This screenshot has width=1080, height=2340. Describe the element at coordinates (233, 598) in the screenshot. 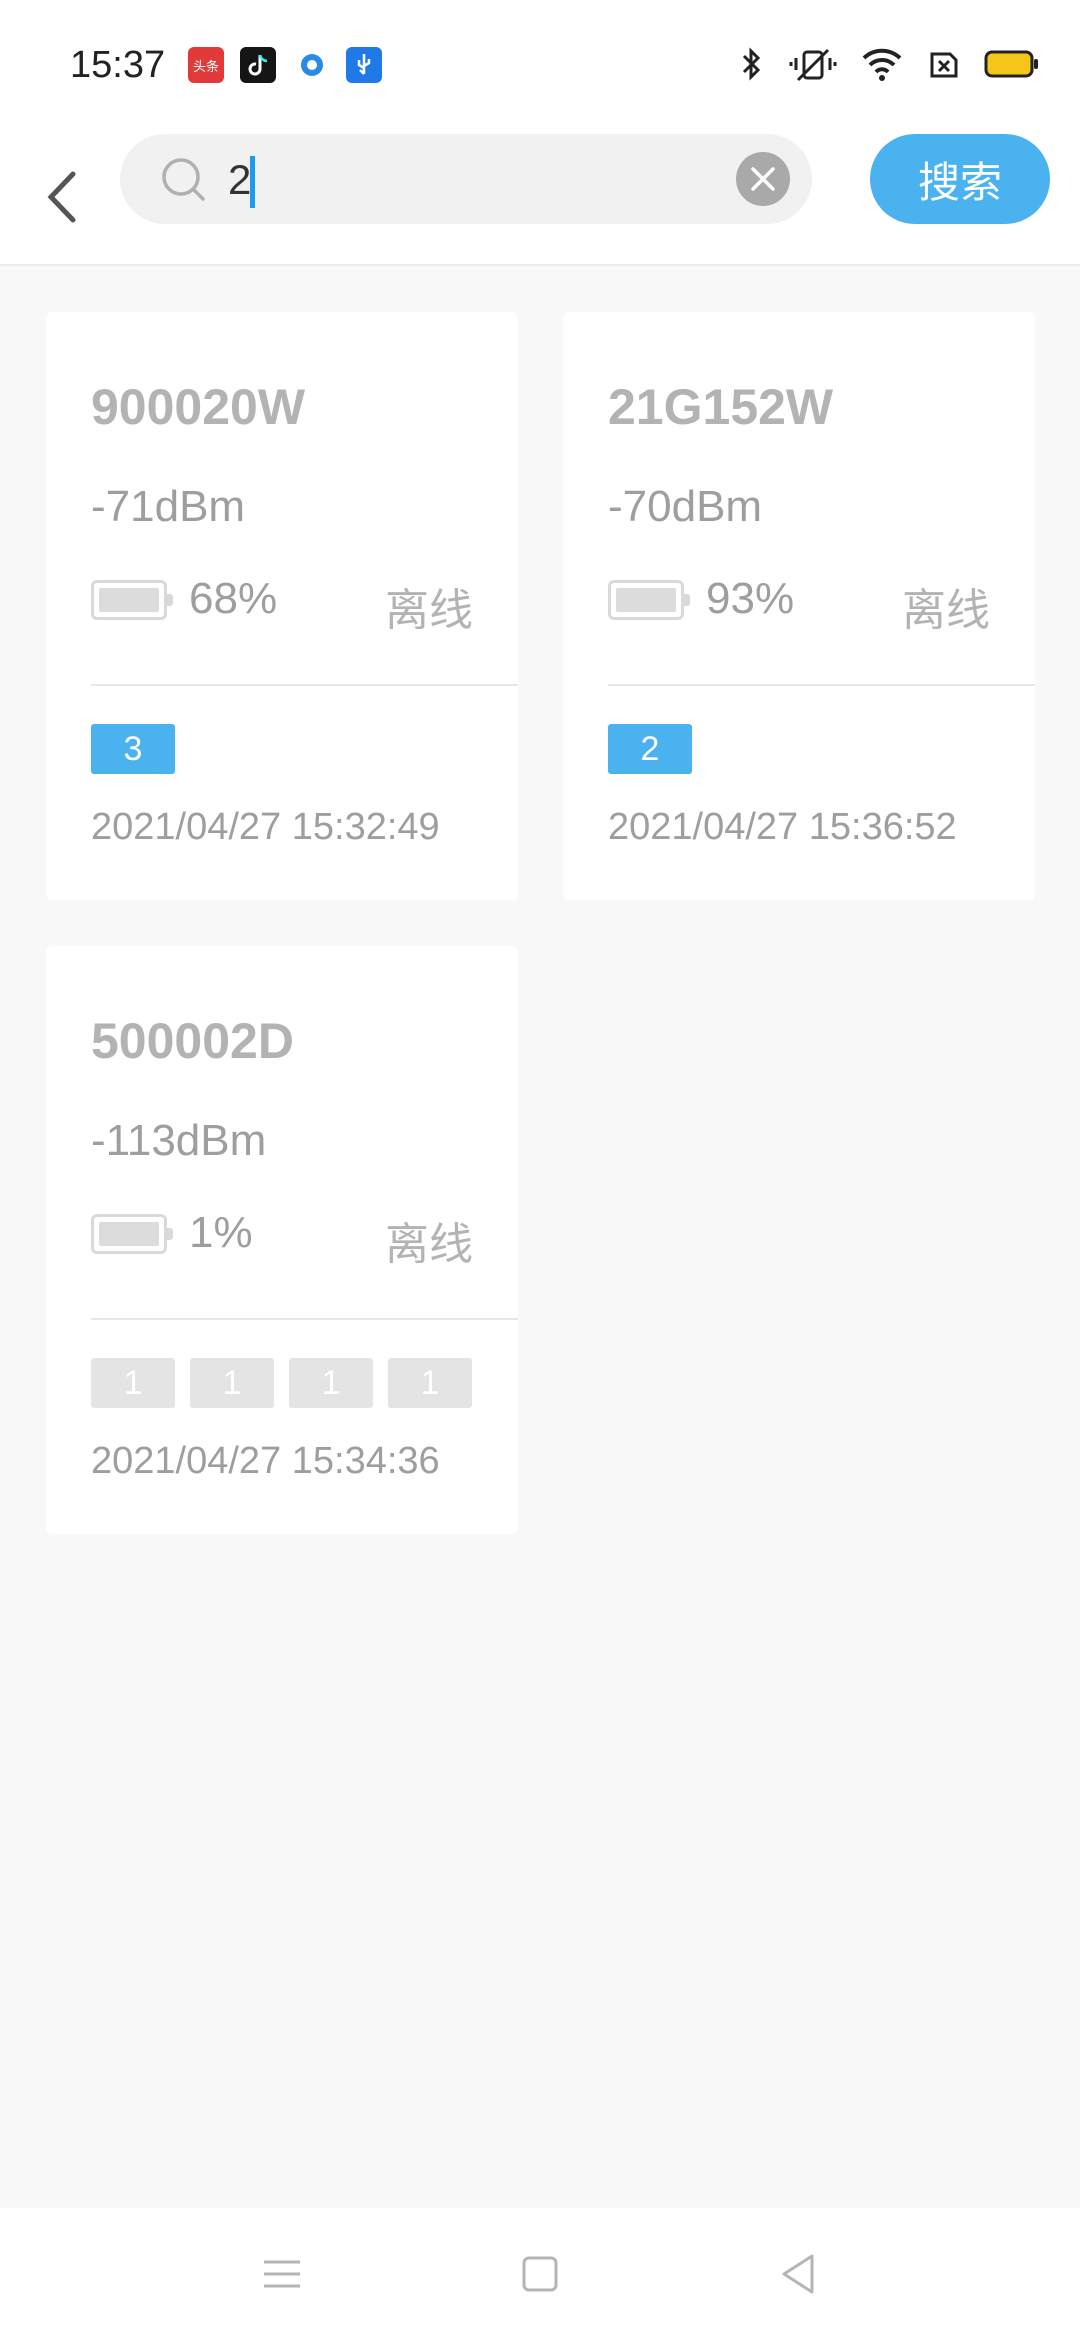

I see `battery-percent: 68%` at that location.